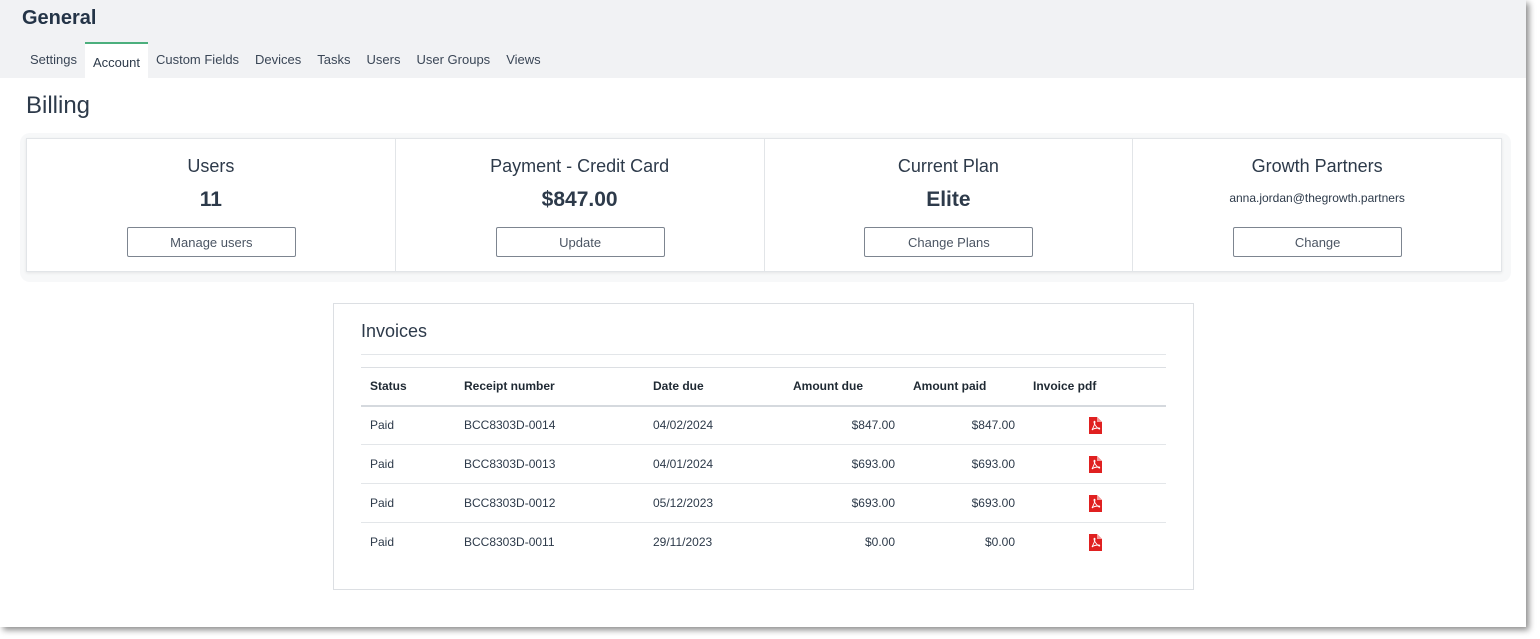  I want to click on cell-date-due: 29/11/2023, so click(683, 542).